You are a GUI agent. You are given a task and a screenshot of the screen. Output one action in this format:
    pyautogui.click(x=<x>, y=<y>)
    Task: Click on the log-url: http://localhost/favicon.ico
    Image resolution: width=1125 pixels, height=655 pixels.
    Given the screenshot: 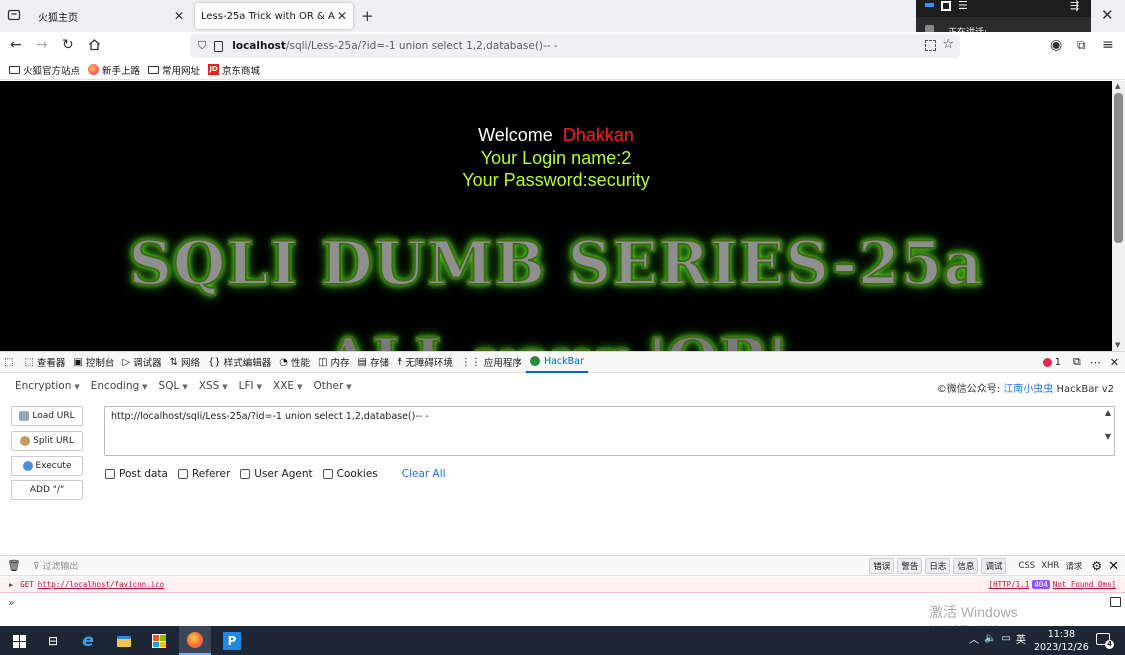 What is the action you would take?
    pyautogui.click(x=101, y=584)
    